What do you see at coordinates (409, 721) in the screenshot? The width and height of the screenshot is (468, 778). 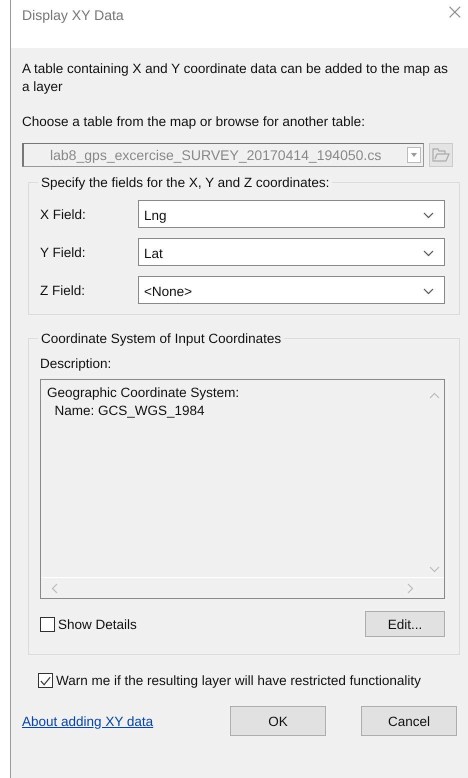 I see `cancel-button: Cancel` at bounding box center [409, 721].